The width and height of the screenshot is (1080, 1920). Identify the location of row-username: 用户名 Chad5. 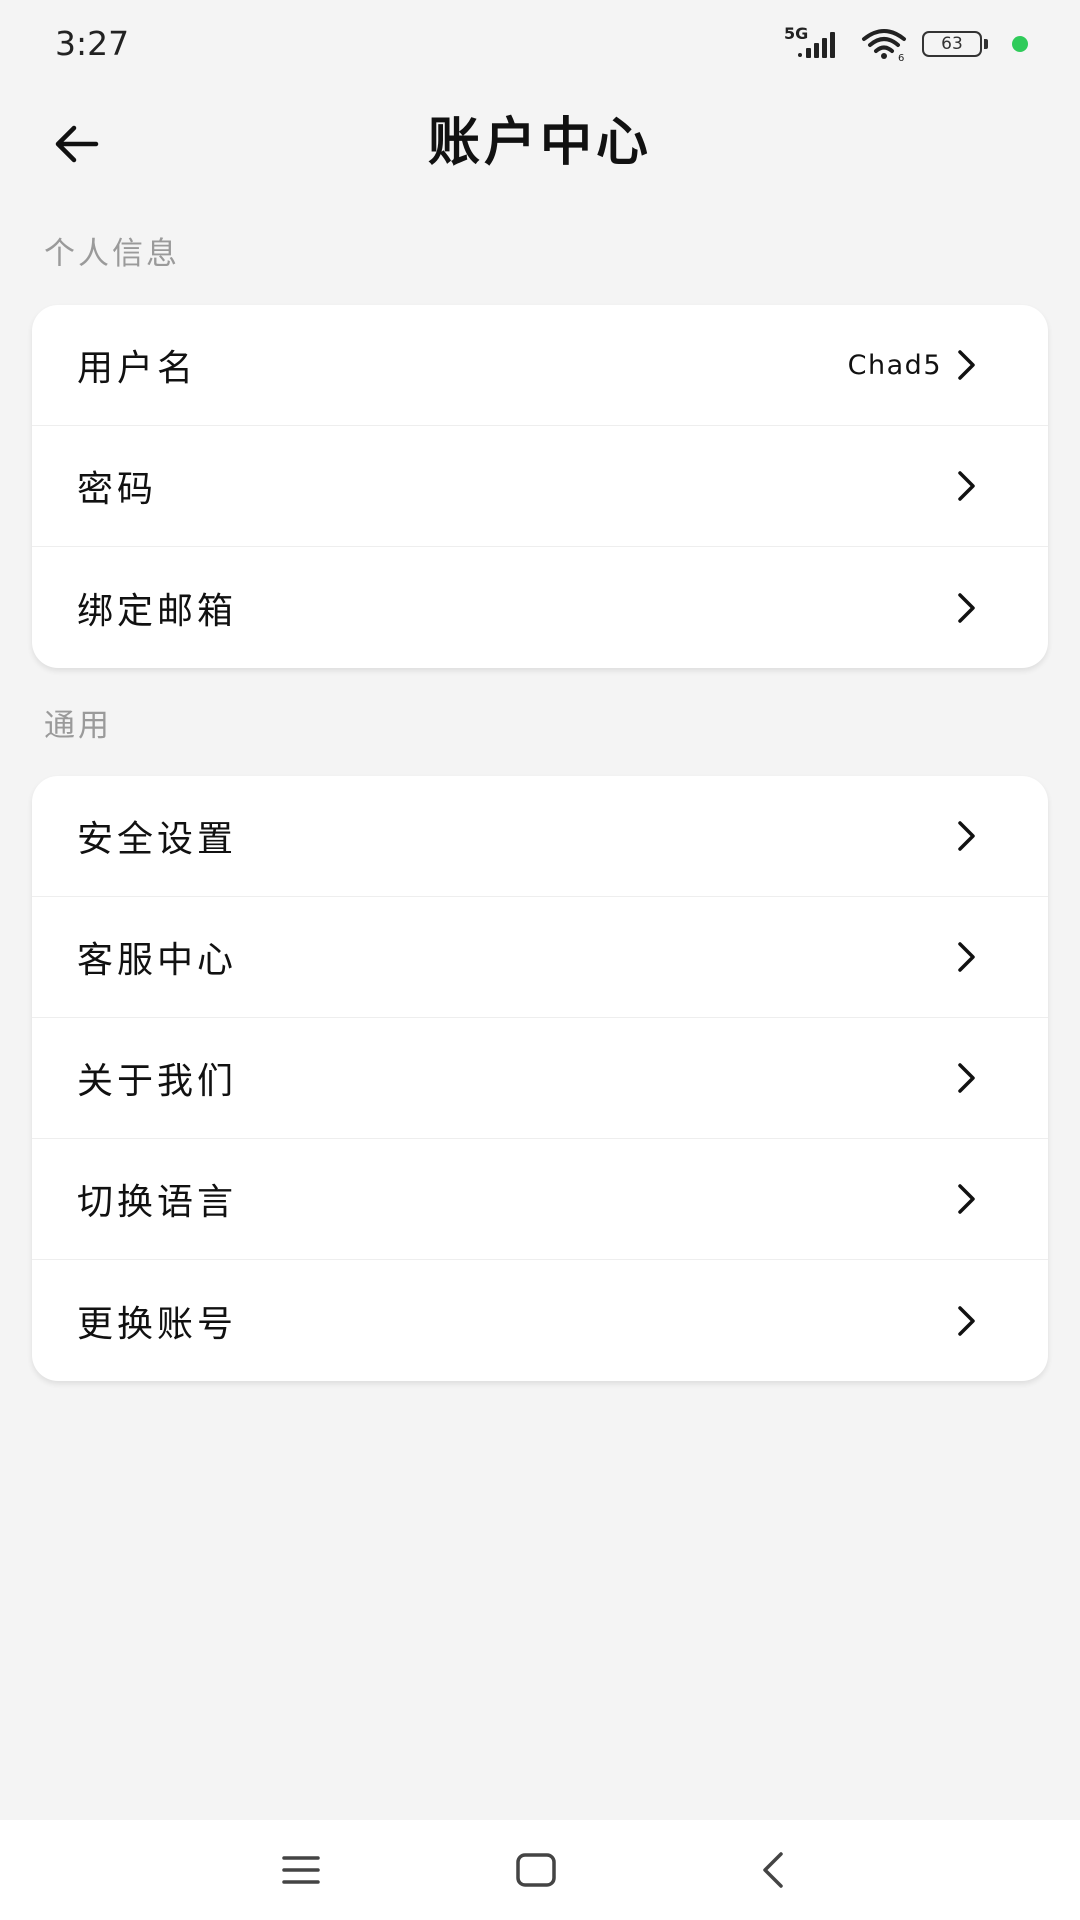
(540, 365).